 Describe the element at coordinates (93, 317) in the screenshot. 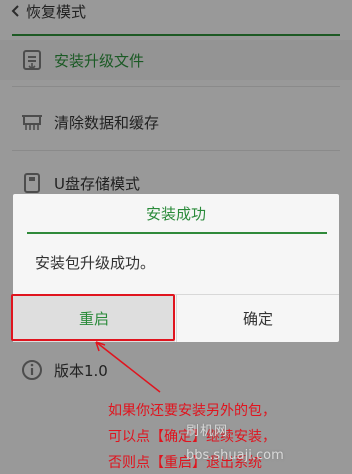

I see `reboot-highlight-box` at that location.